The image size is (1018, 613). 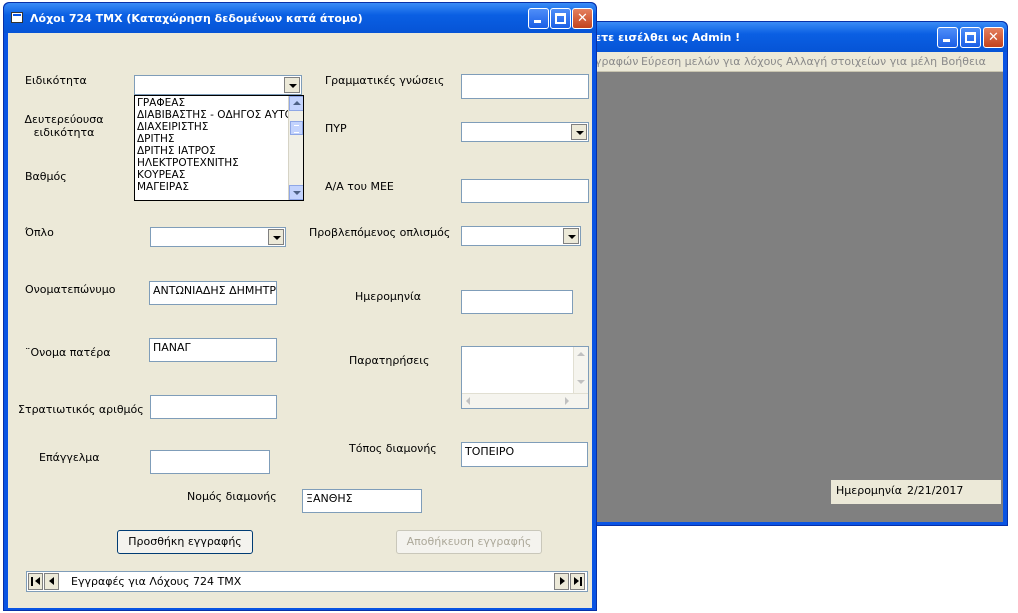 What do you see at coordinates (163, 187) in the screenshot?
I see `list-item: ΜΑΓΕΙΡΑΣ` at bounding box center [163, 187].